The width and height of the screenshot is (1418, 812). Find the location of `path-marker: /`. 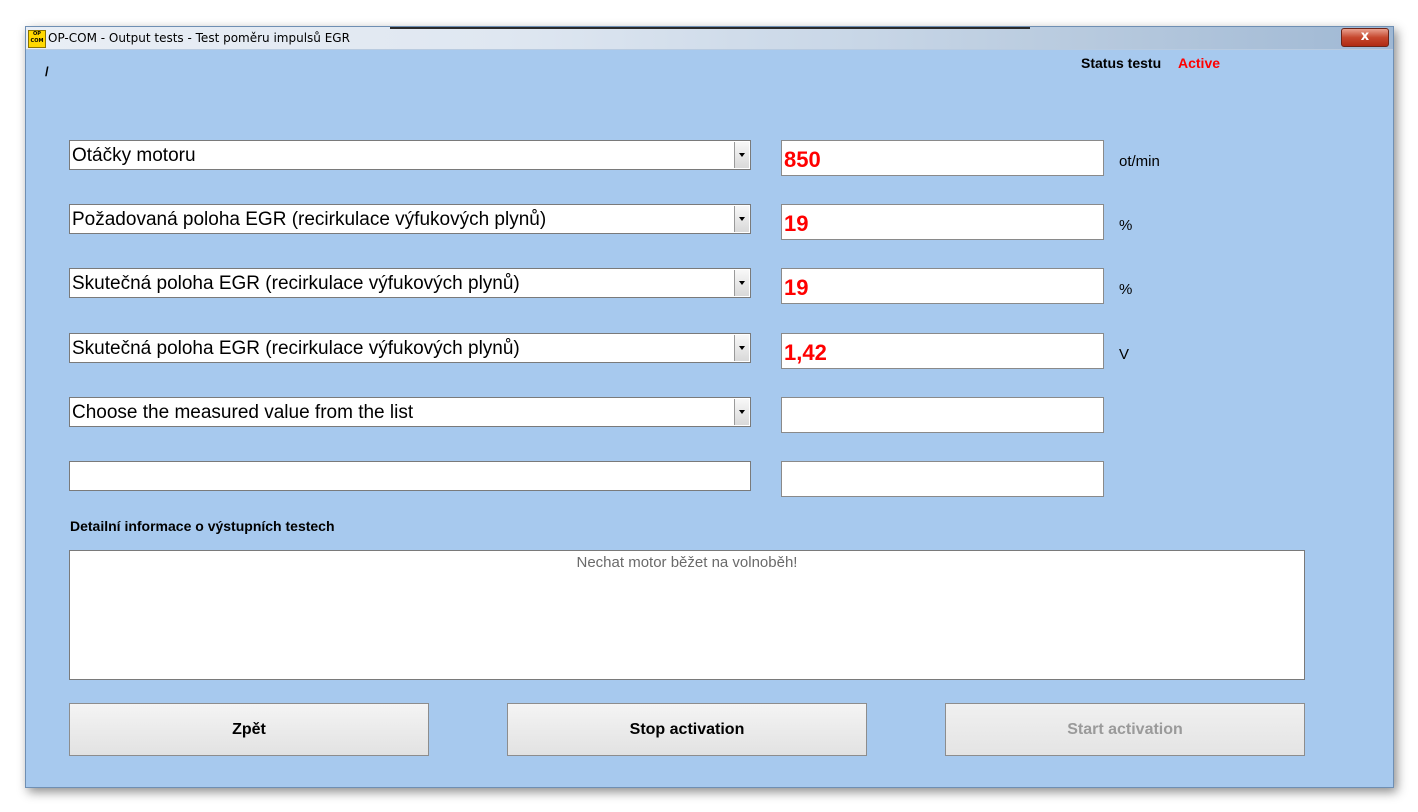

path-marker: / is located at coordinates (47, 71).